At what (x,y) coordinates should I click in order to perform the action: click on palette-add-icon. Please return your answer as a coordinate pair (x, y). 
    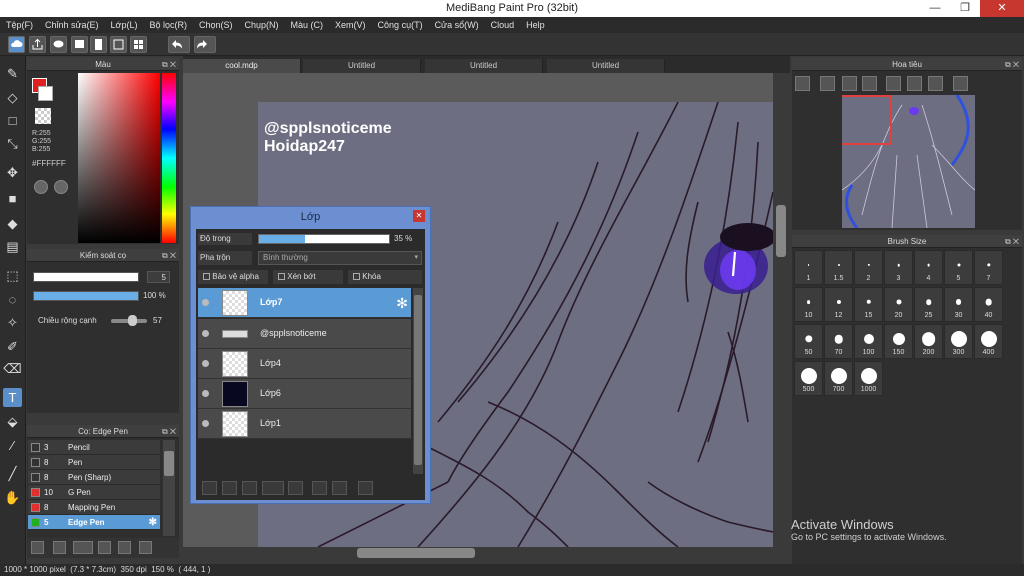
    Looking at the image, I should click on (61, 187).